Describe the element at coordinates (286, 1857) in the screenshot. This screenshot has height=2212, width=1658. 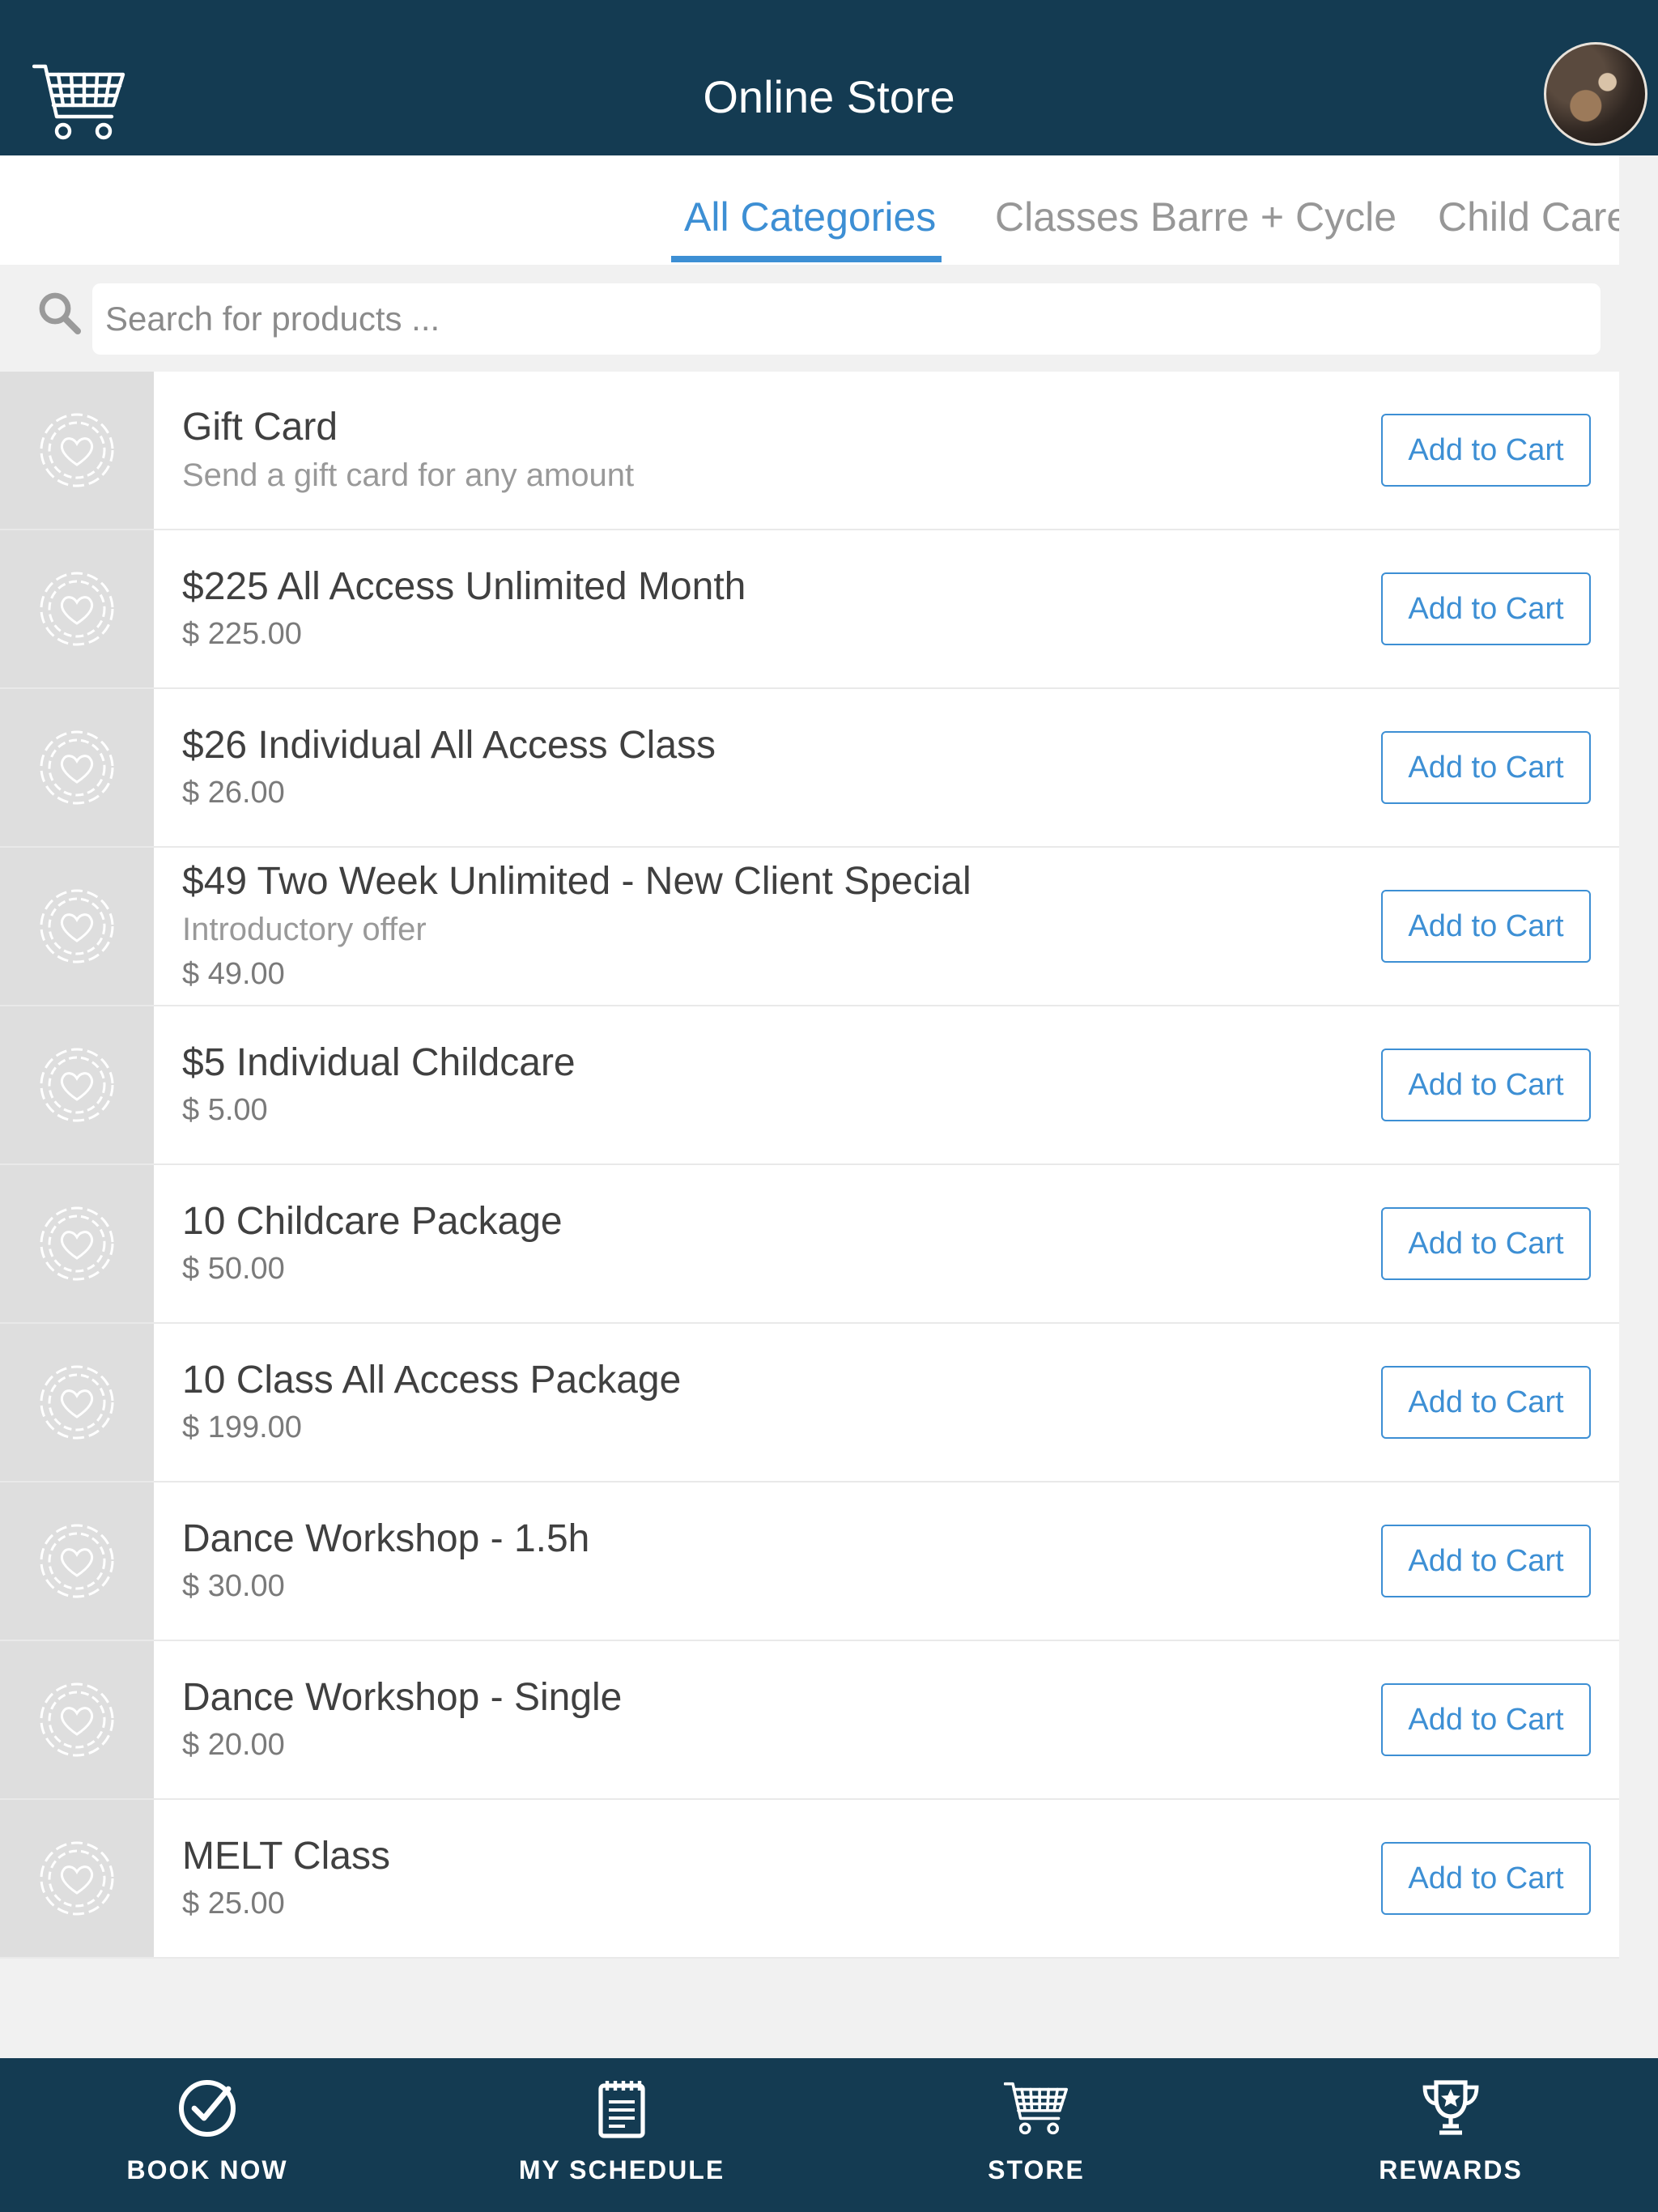
I see `product-name: MELT Class` at that location.